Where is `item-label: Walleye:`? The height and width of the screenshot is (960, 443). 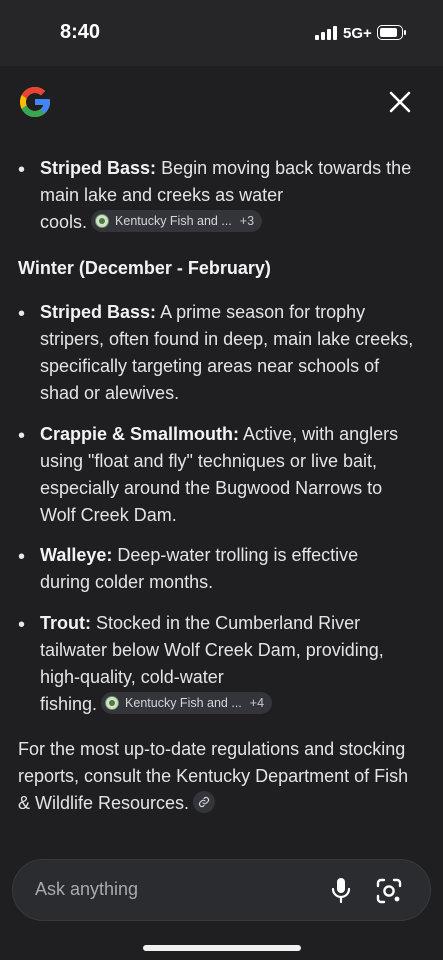 item-label: Walleye: is located at coordinates (76, 555).